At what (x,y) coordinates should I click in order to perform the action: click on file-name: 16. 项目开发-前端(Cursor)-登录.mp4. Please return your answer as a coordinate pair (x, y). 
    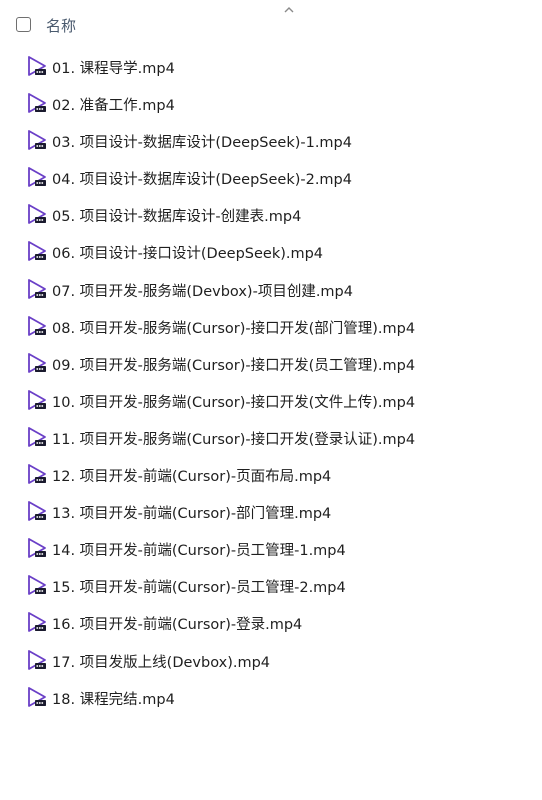
    Looking at the image, I should click on (177, 623).